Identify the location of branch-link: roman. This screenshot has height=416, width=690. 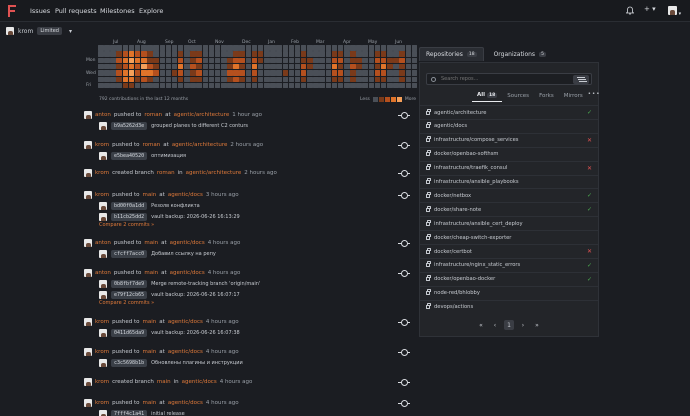
(153, 115).